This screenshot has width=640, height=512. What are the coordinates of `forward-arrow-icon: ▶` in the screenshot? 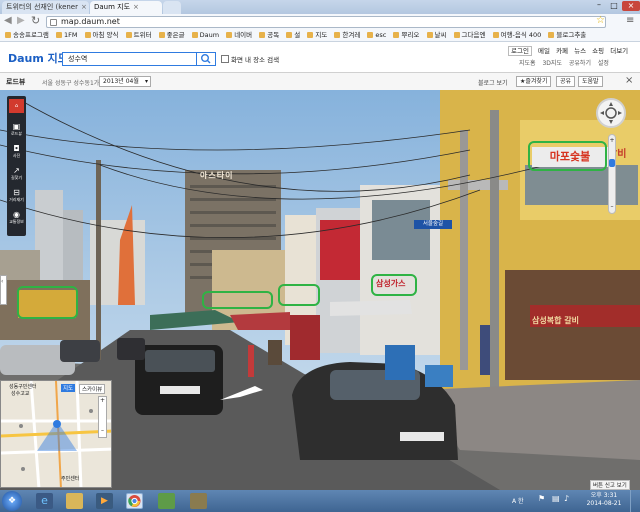 It's located at (21, 20).